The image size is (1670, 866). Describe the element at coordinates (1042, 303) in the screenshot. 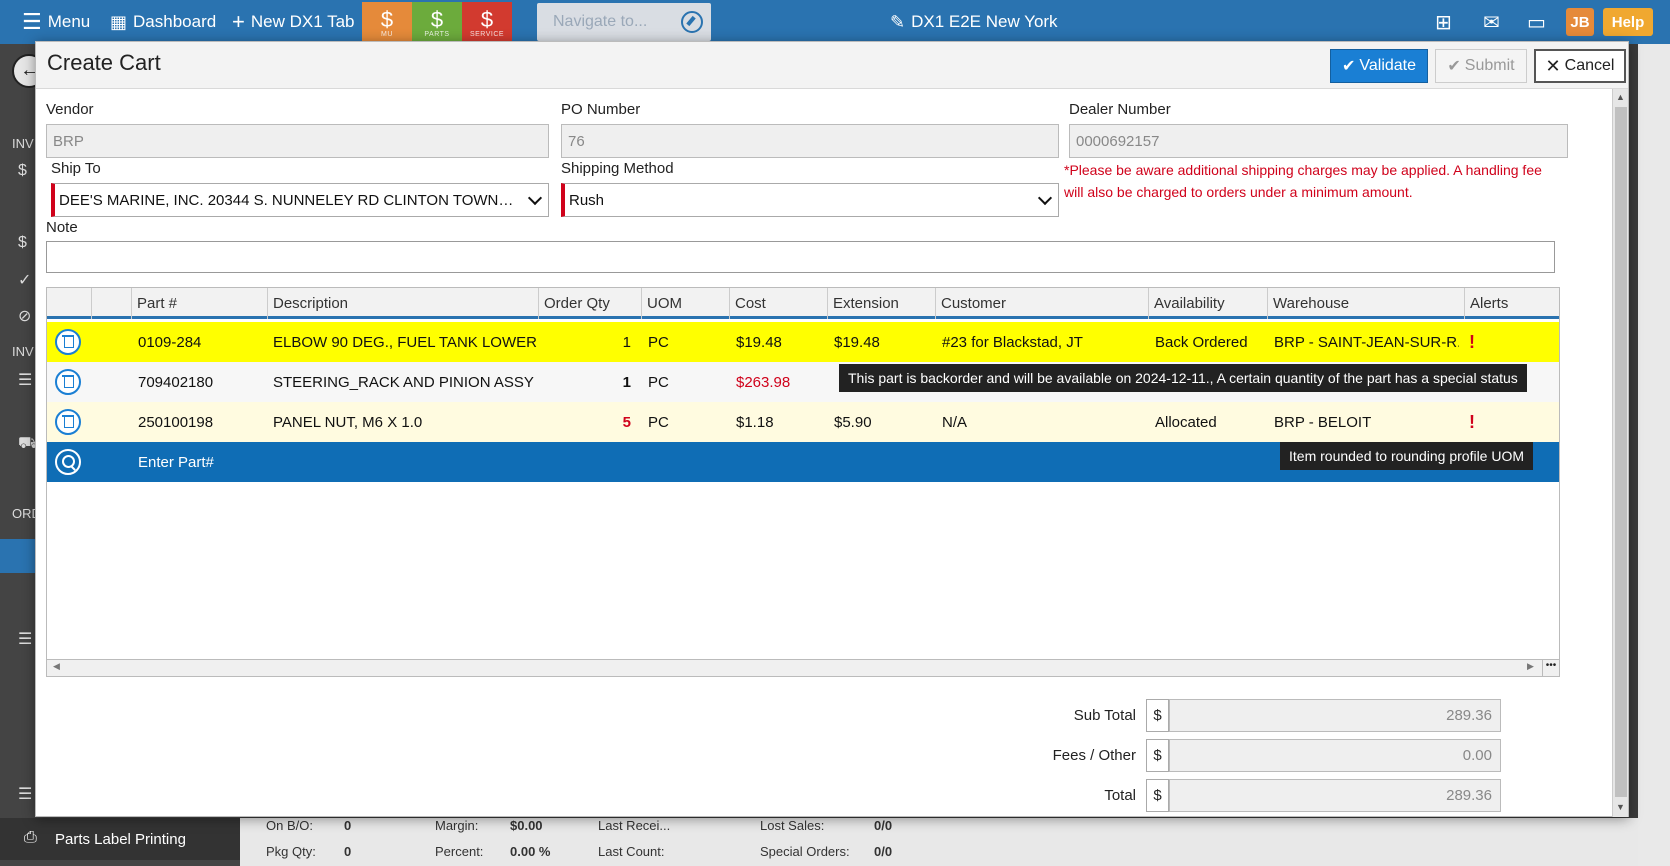

I see `col-customer: Customer` at that location.